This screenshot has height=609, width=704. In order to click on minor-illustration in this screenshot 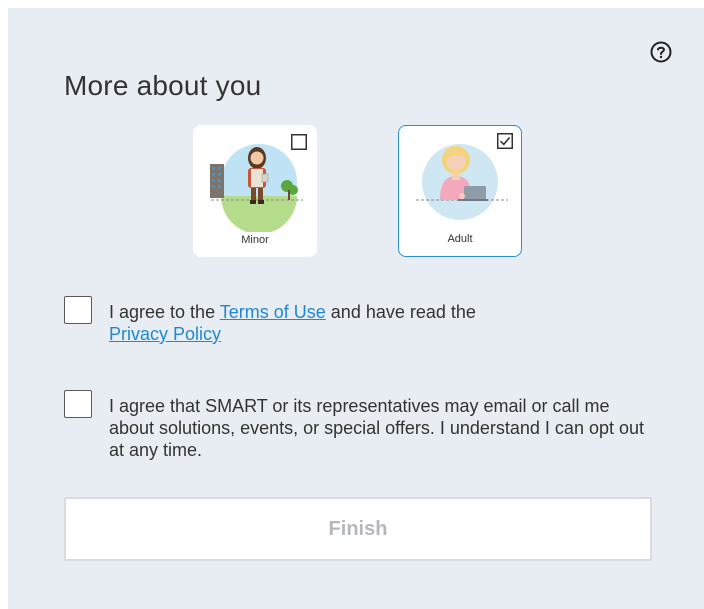, I will do `click(256, 188)`.